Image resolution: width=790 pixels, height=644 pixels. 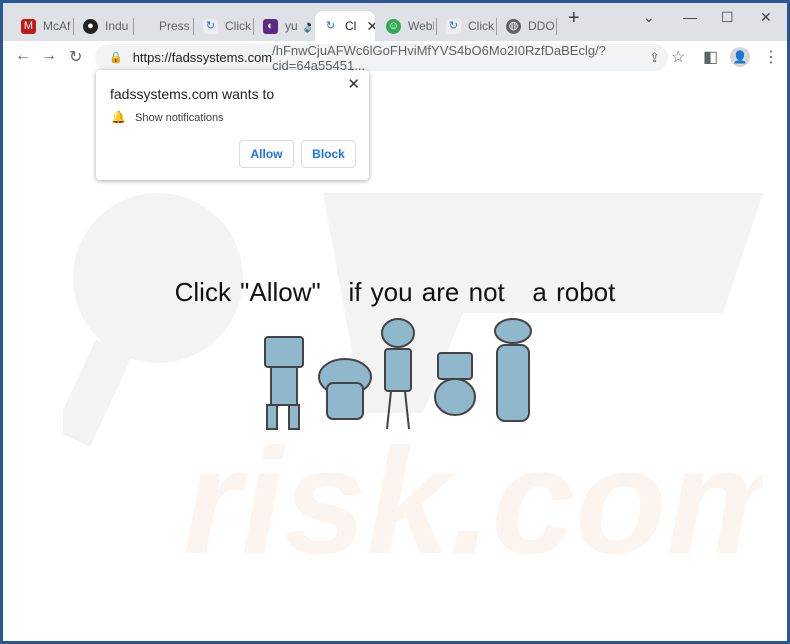 I want to click on url-domain: https://fadssystems.com, so click(x=202, y=57).